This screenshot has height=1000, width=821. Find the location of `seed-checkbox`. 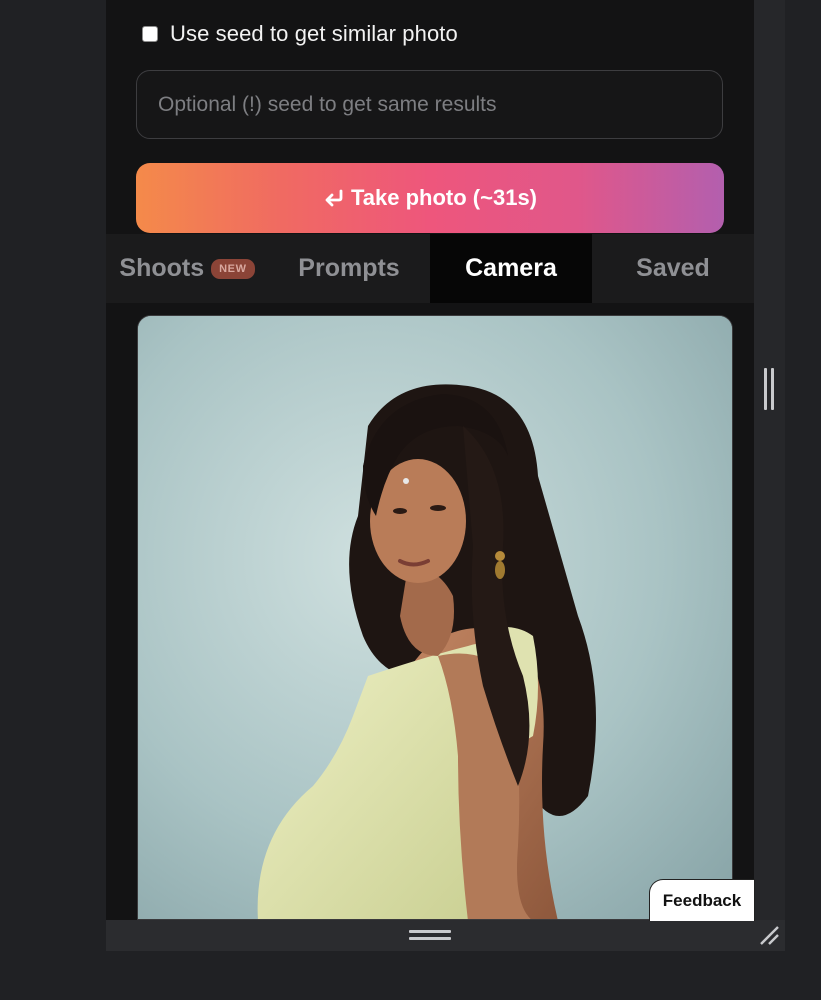

seed-checkbox is located at coordinates (150, 34).